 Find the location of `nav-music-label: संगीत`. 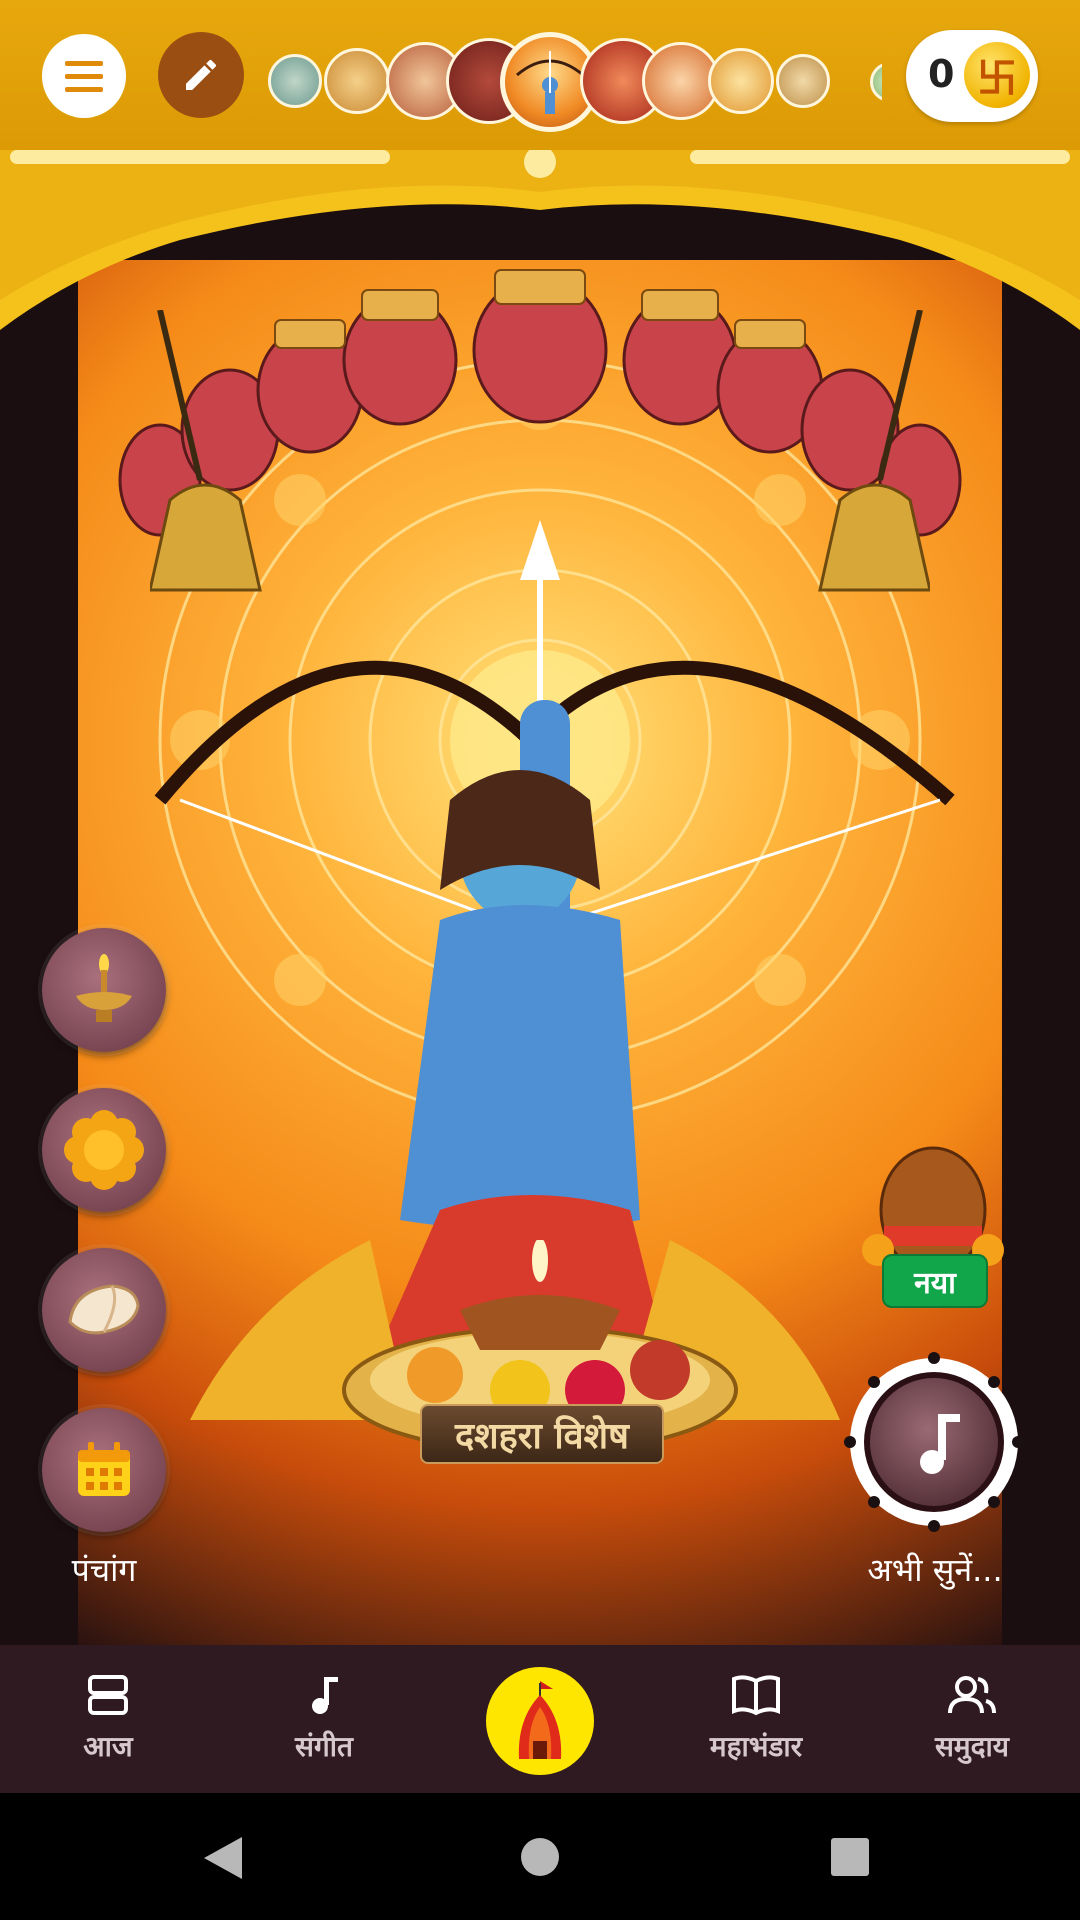

nav-music-label: संगीत is located at coordinates (324, 1746).